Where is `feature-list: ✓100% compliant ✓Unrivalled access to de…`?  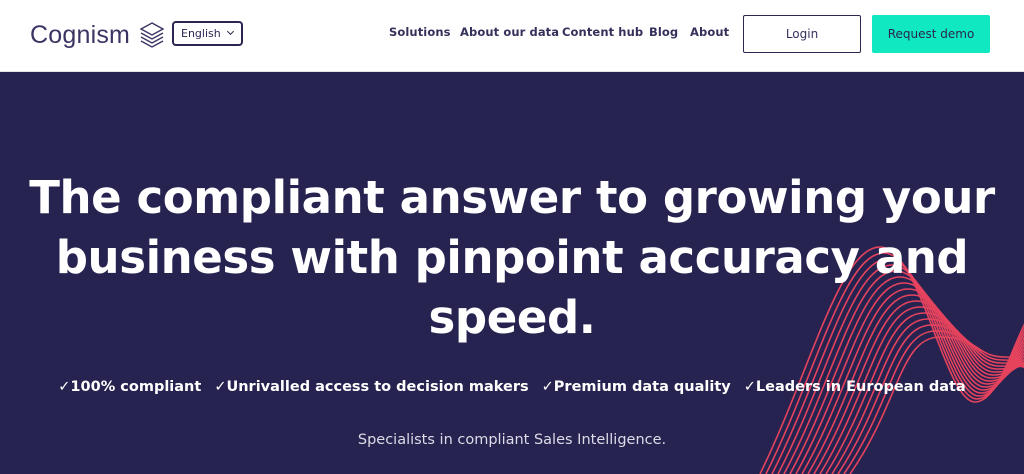
feature-list: ✓100% compliant ✓Unrivalled access to de… is located at coordinates (512, 387).